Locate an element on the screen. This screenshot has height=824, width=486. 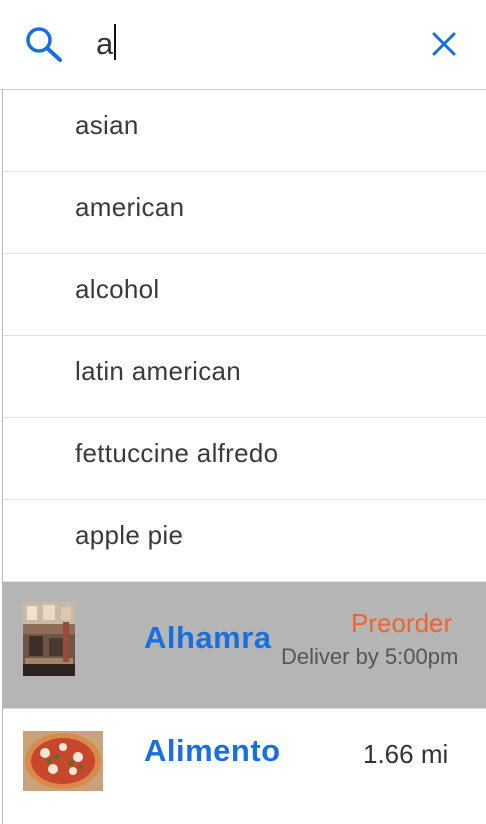
delivery-time: Deliver by 5:00pm is located at coordinates (370, 656).